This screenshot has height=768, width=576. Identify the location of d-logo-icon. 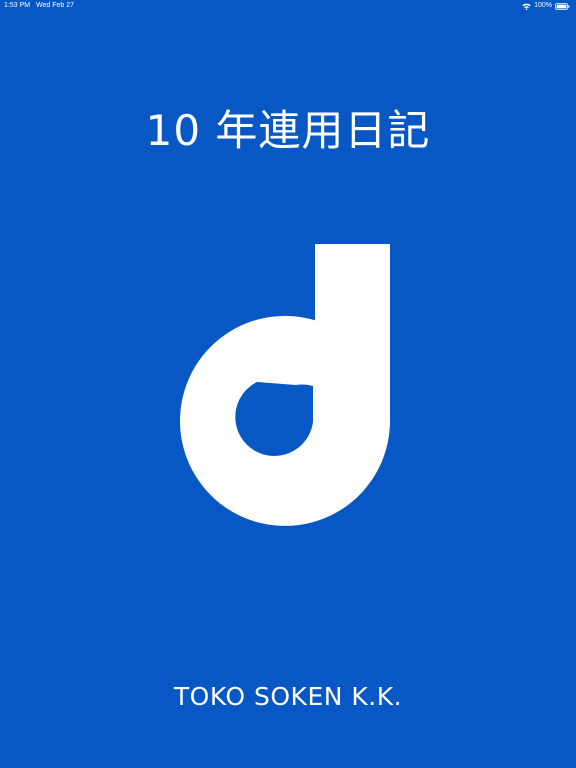
(285, 385).